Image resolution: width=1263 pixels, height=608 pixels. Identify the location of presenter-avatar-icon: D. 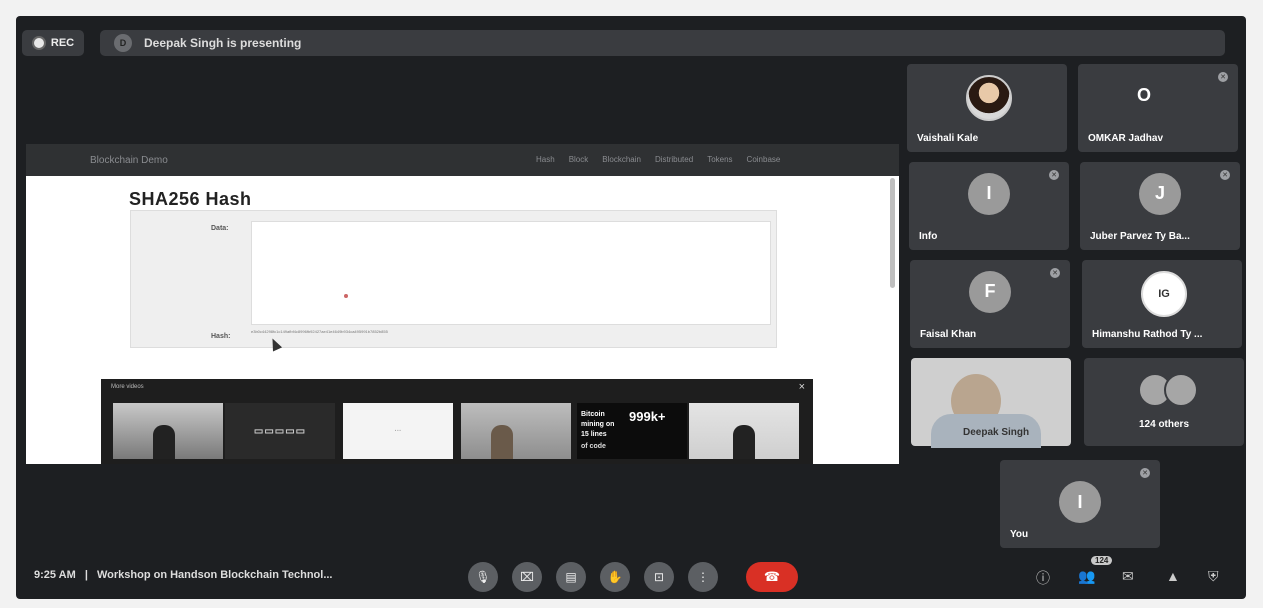
(123, 43).